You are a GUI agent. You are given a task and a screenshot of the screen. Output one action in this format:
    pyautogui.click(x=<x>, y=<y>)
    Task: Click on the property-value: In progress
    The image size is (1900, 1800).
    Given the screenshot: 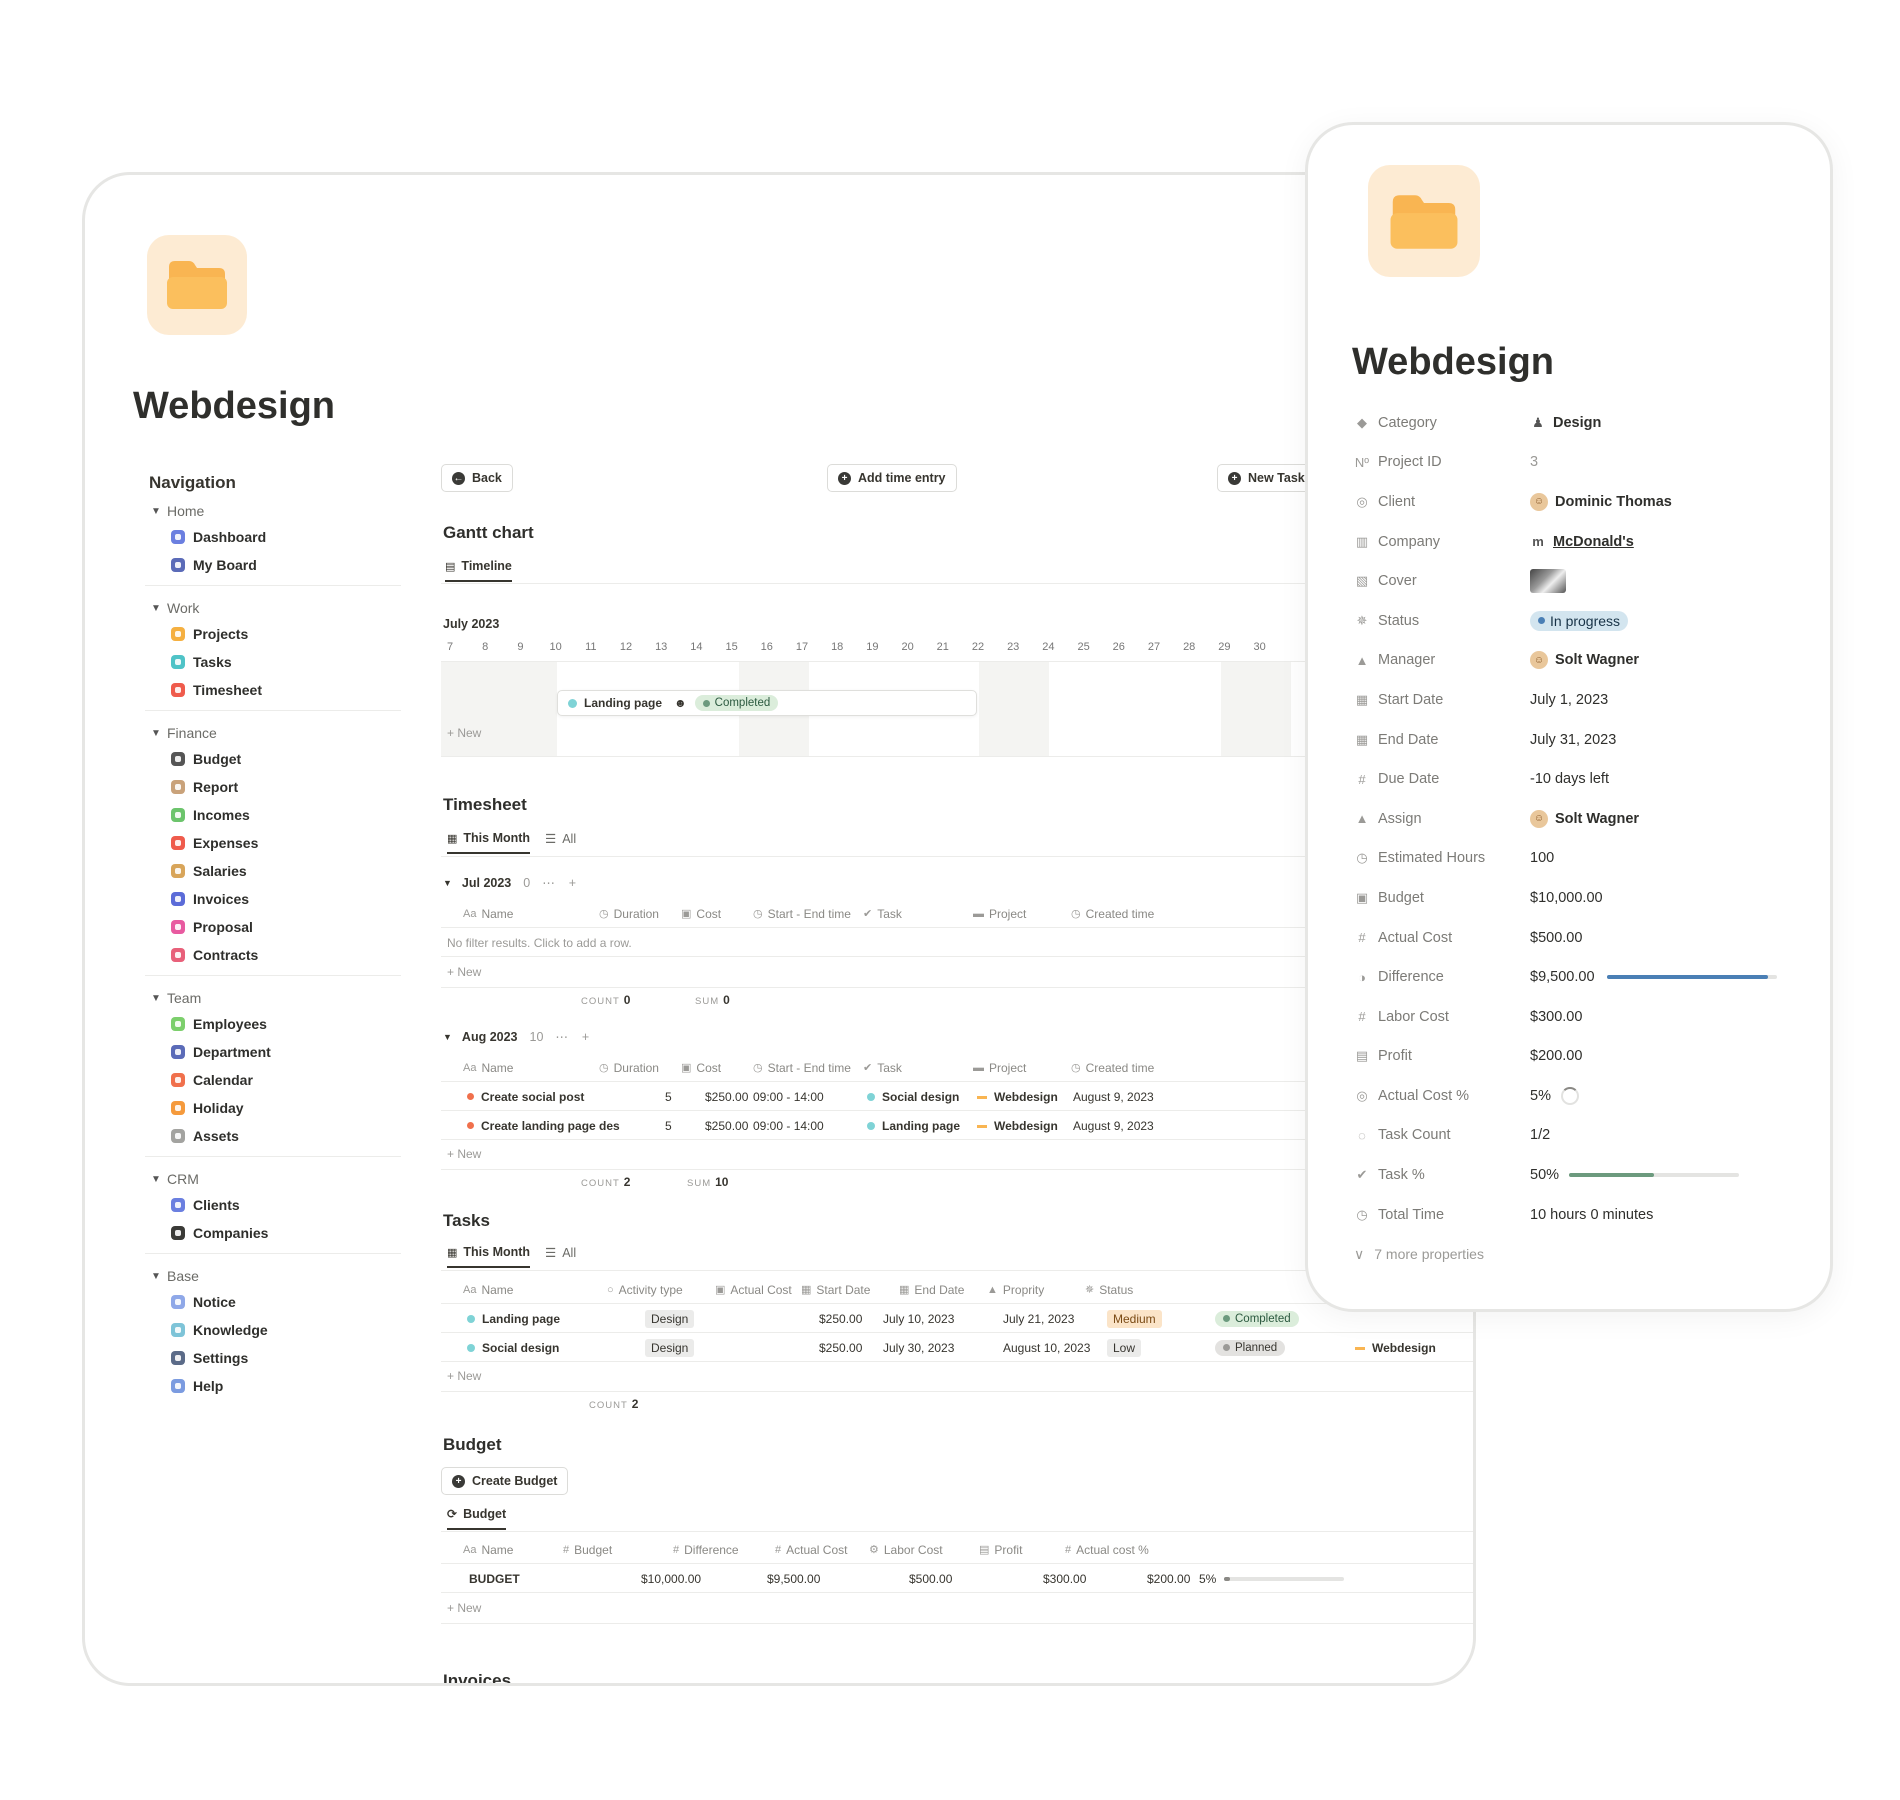 What is the action you would take?
    pyautogui.click(x=1579, y=620)
    